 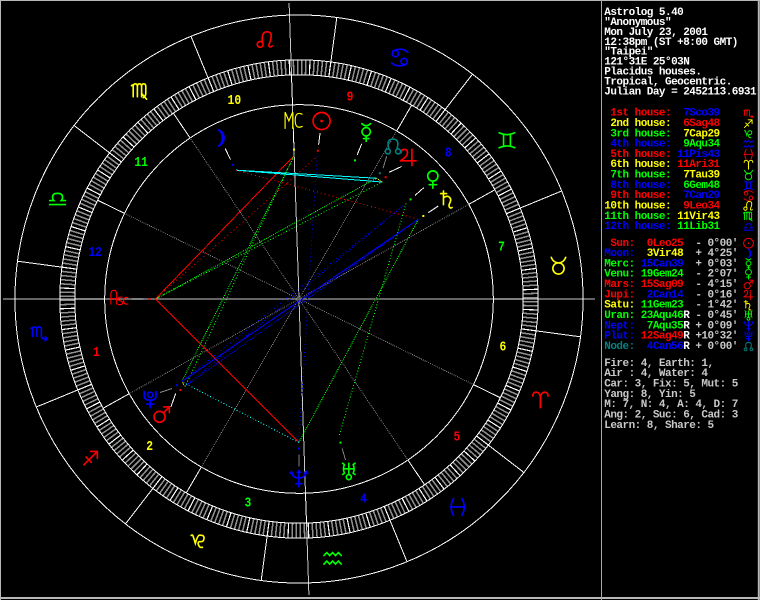 I want to click on svg-text: 7, so click(x=501, y=247).